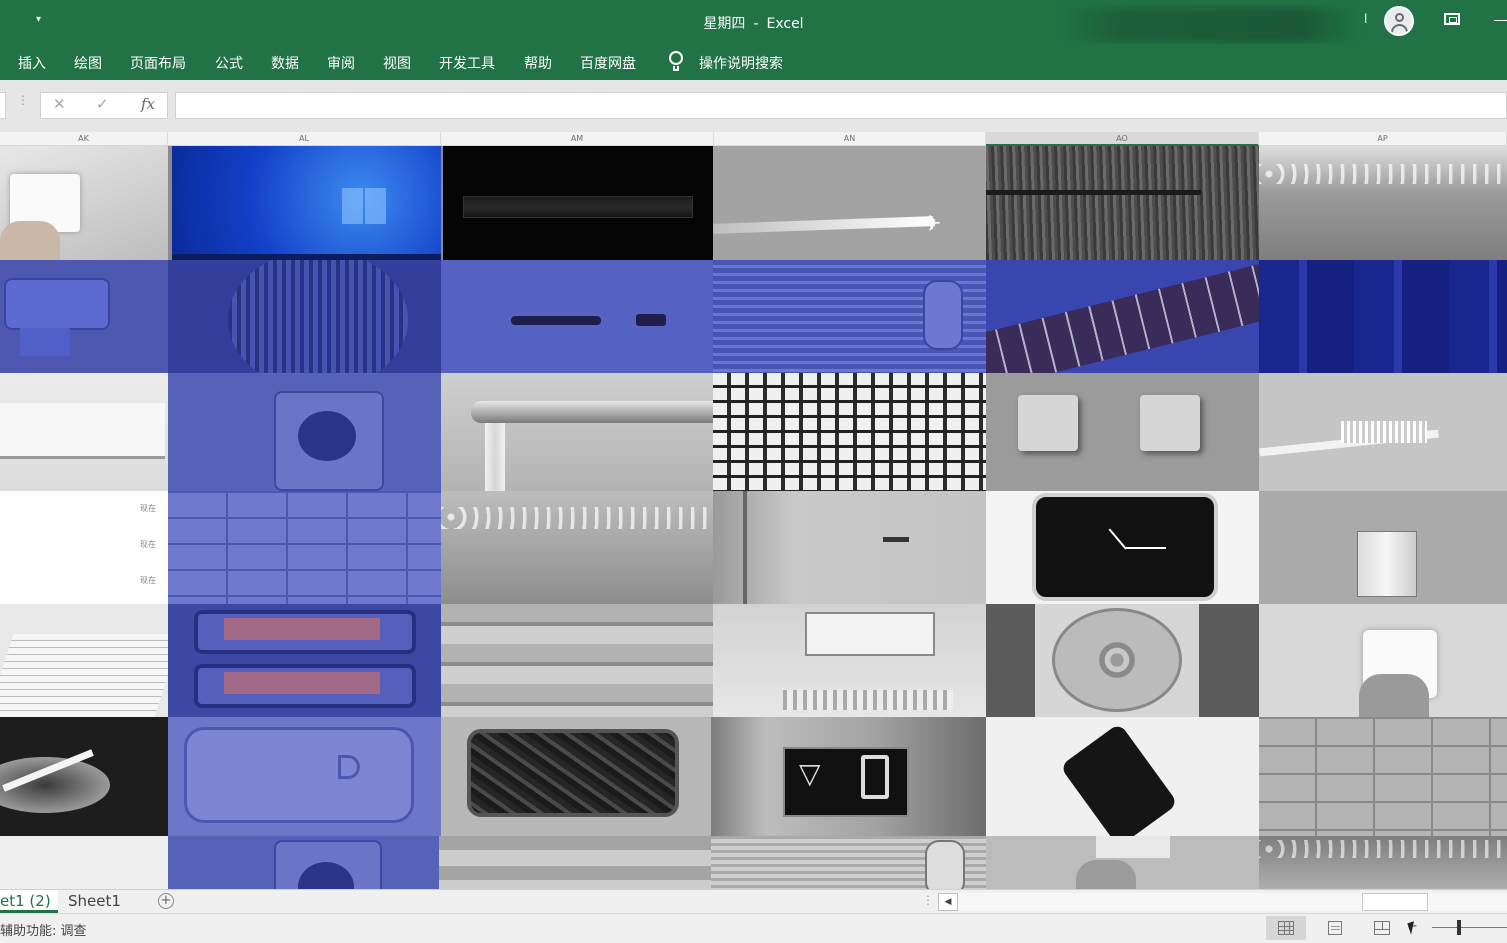 This screenshot has width=1507, height=943. I want to click on page-break-view-button, so click(1382, 928).